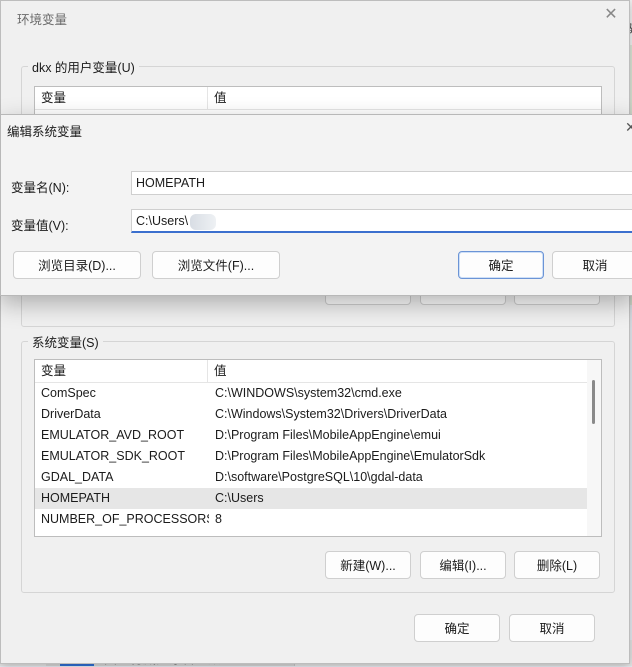 This screenshot has width=632, height=667. What do you see at coordinates (40, 188) in the screenshot?
I see `variable-name-label: 变量名(N):` at bounding box center [40, 188].